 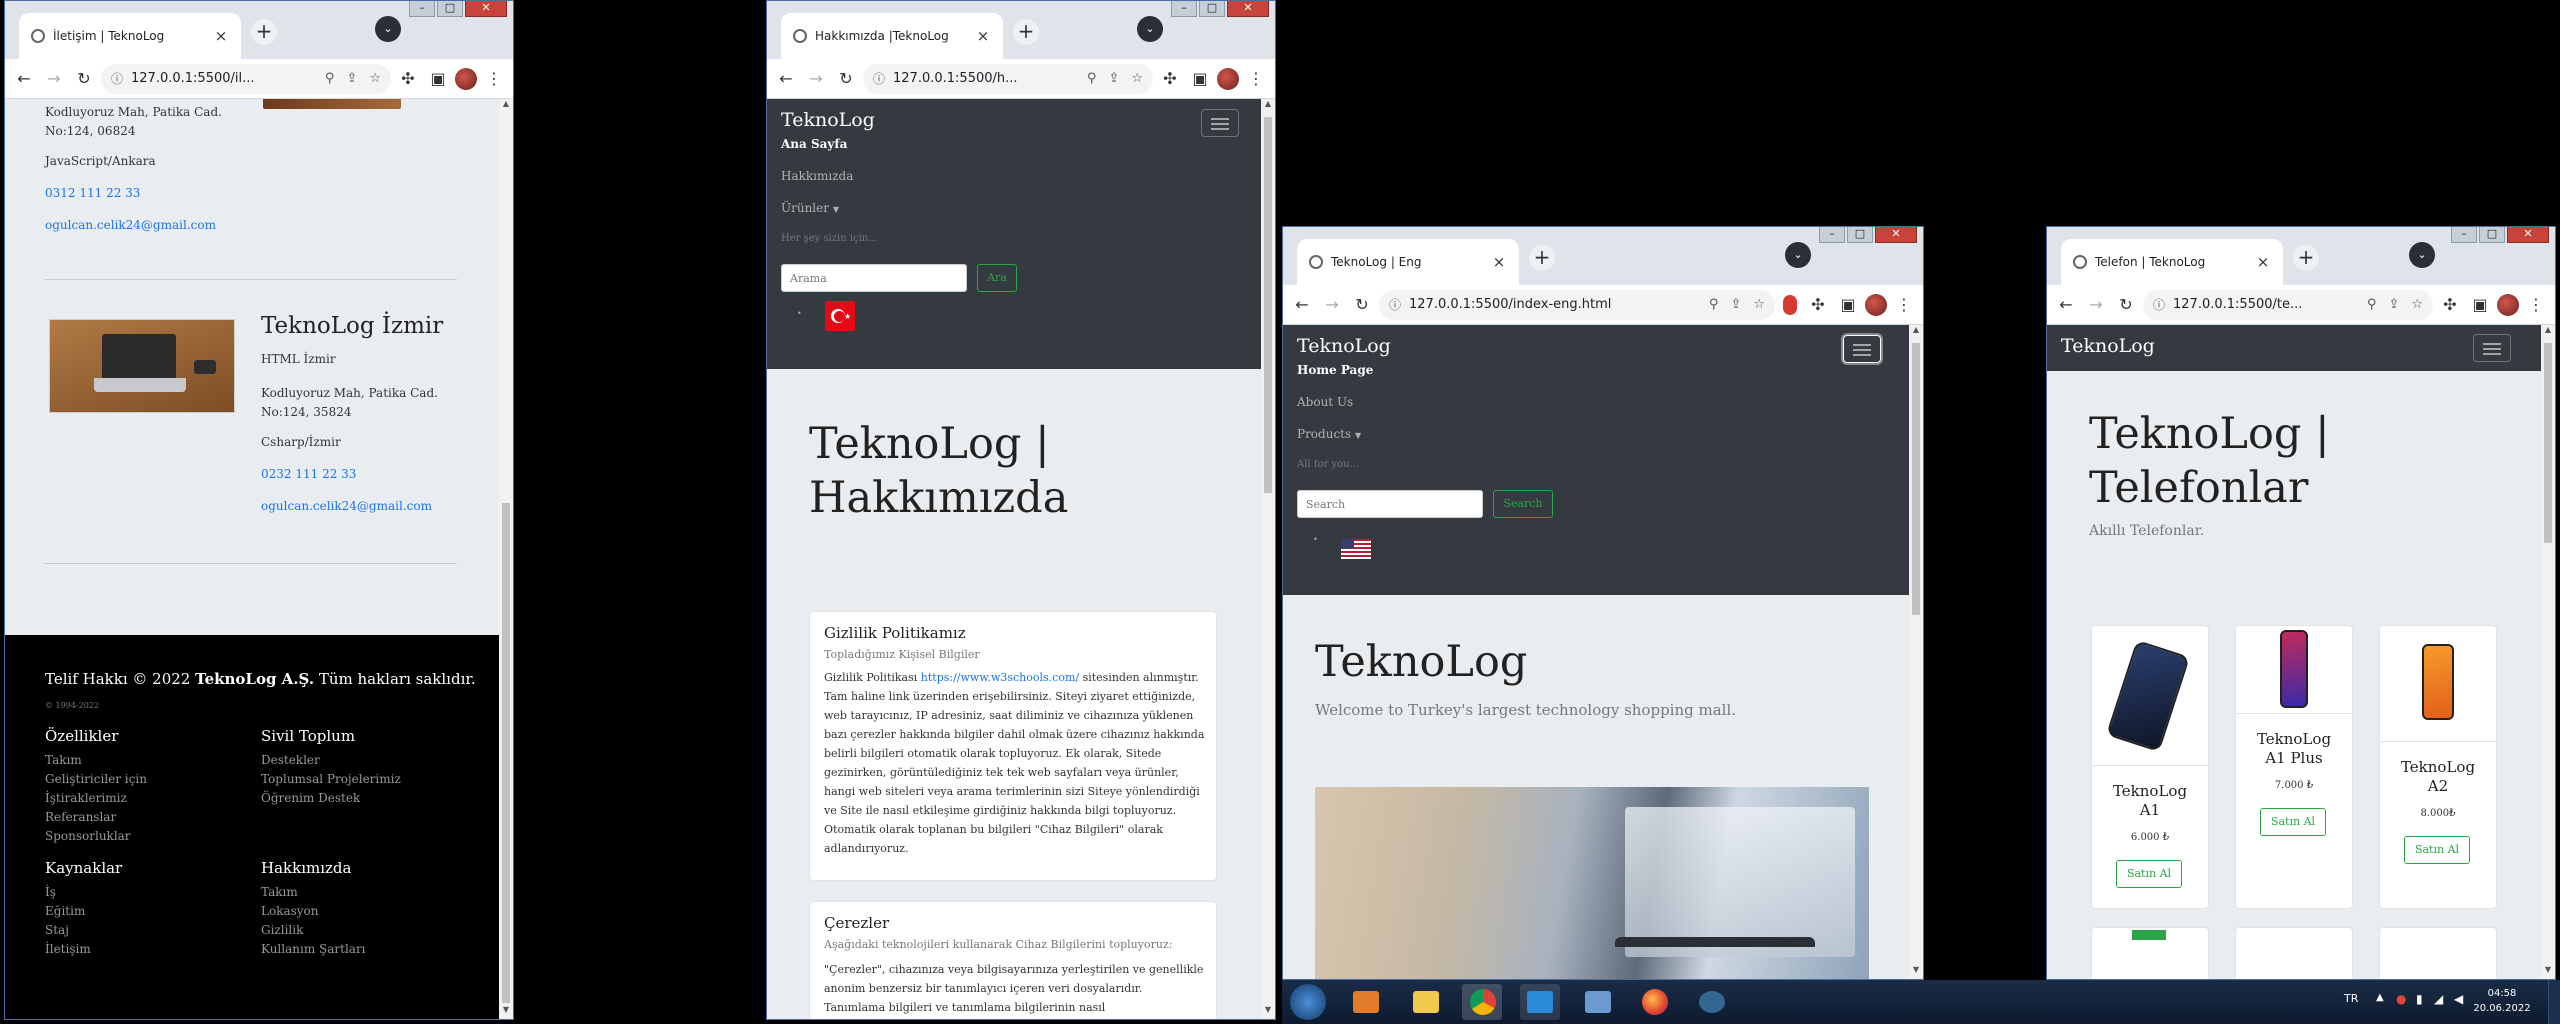 What do you see at coordinates (331, 798) in the screenshot?
I see `footer-link: Öğrenim Destek` at bounding box center [331, 798].